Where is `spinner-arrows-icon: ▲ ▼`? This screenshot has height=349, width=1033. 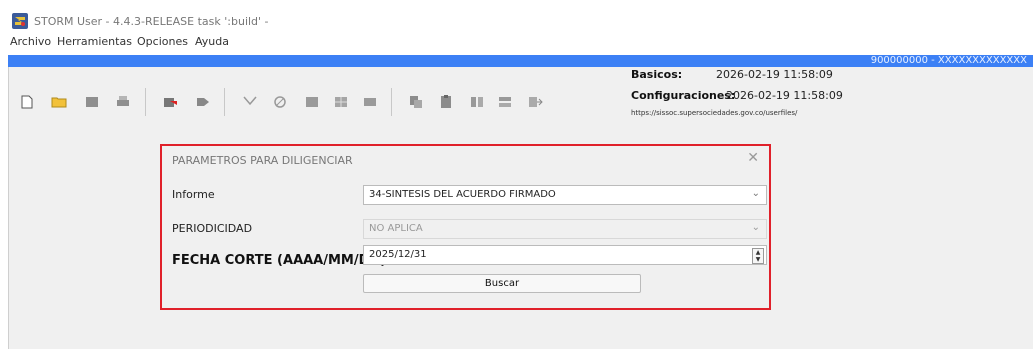
spinner-arrows-icon: ▲ ▼ is located at coordinates (758, 256).